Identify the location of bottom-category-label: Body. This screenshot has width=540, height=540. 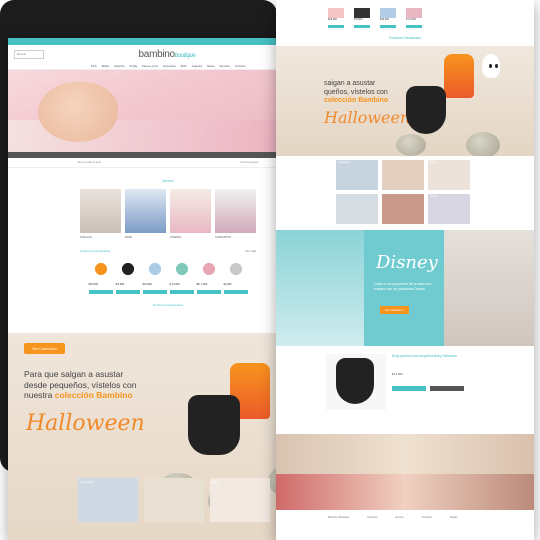
(215, 482).